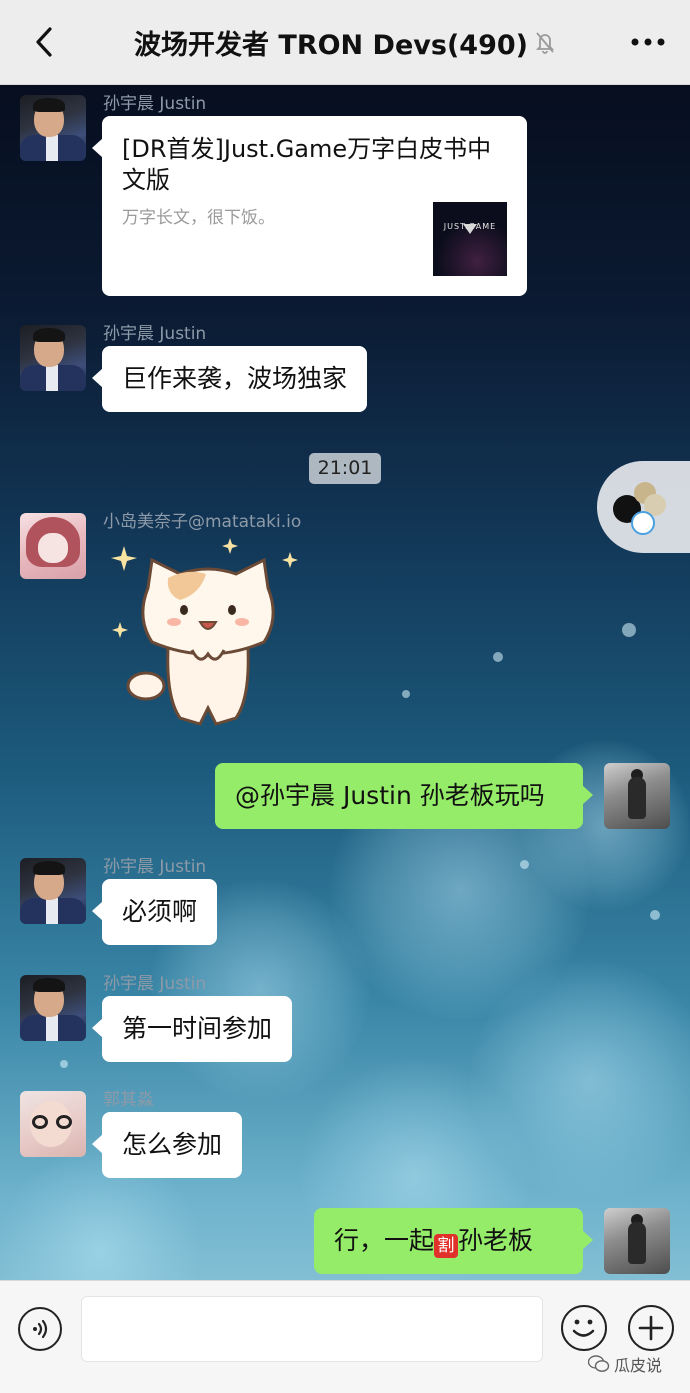 Image resolution: width=690 pixels, height=1393 pixels. Describe the element at coordinates (331, 45) in the screenshot. I see `chat-title: 波场开发者 TRON Devs(490)` at that location.